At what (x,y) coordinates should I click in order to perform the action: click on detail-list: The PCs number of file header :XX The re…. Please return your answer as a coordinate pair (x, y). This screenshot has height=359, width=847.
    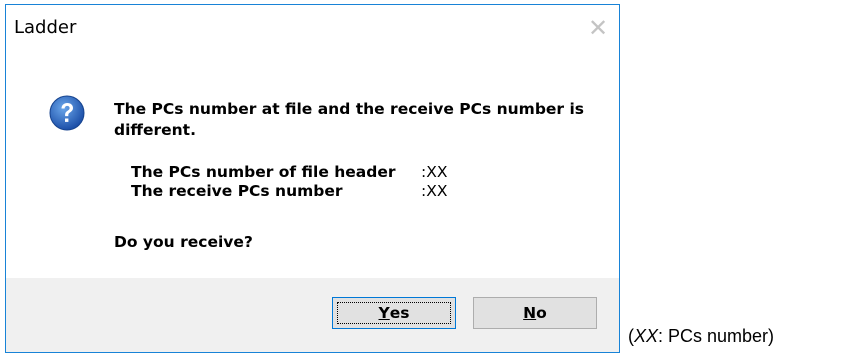
    Looking at the image, I should click on (289, 182).